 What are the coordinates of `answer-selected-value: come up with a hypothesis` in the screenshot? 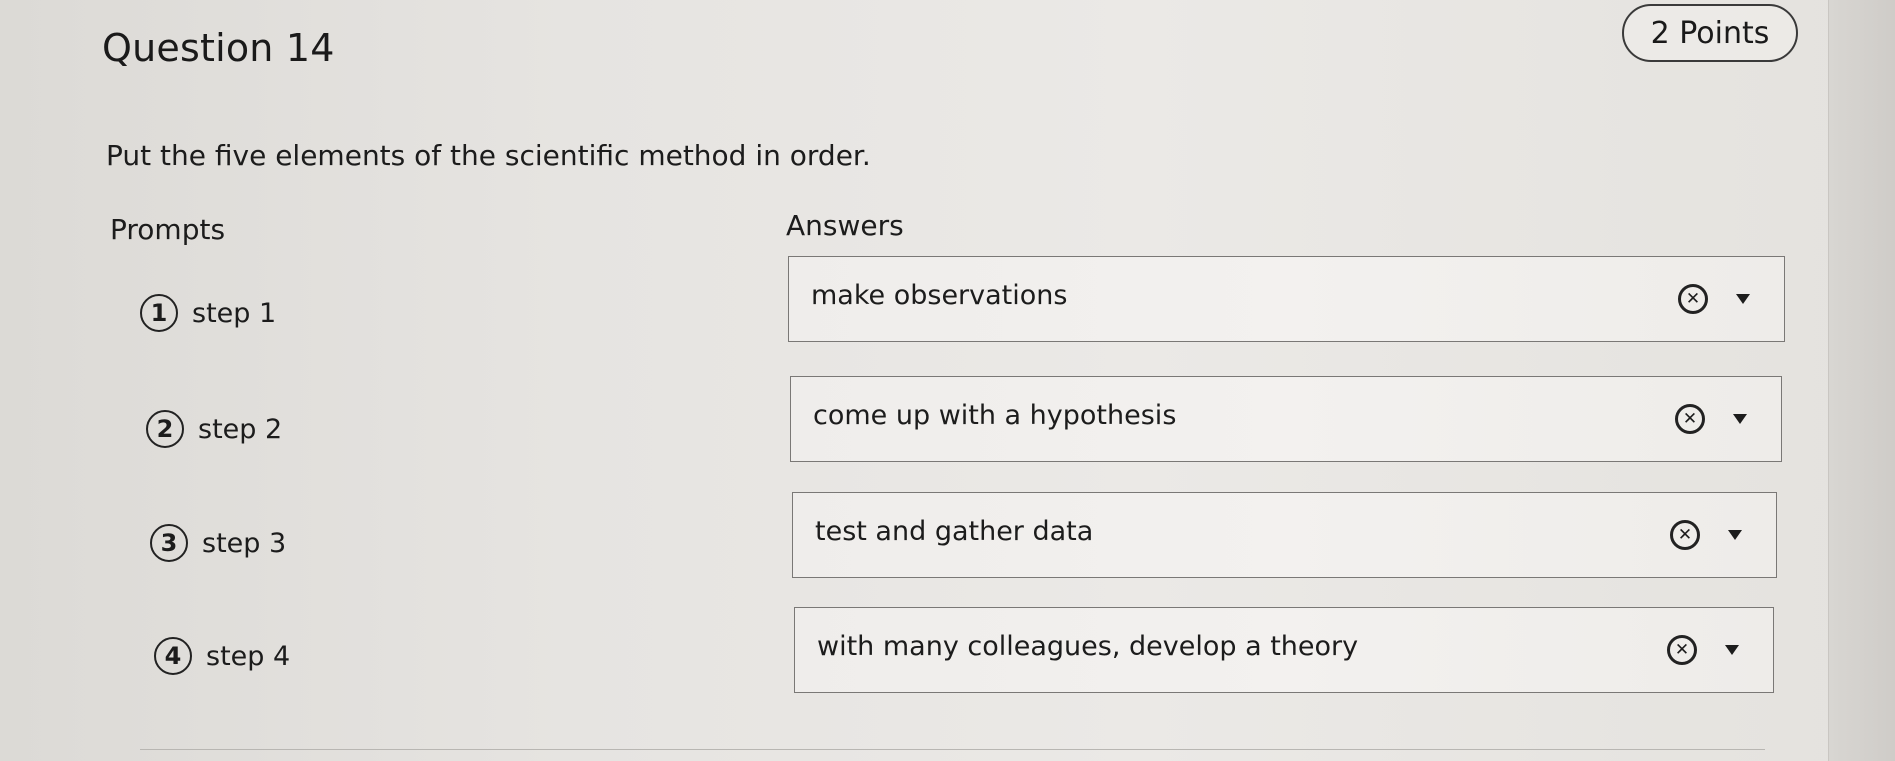 It's located at (995, 415).